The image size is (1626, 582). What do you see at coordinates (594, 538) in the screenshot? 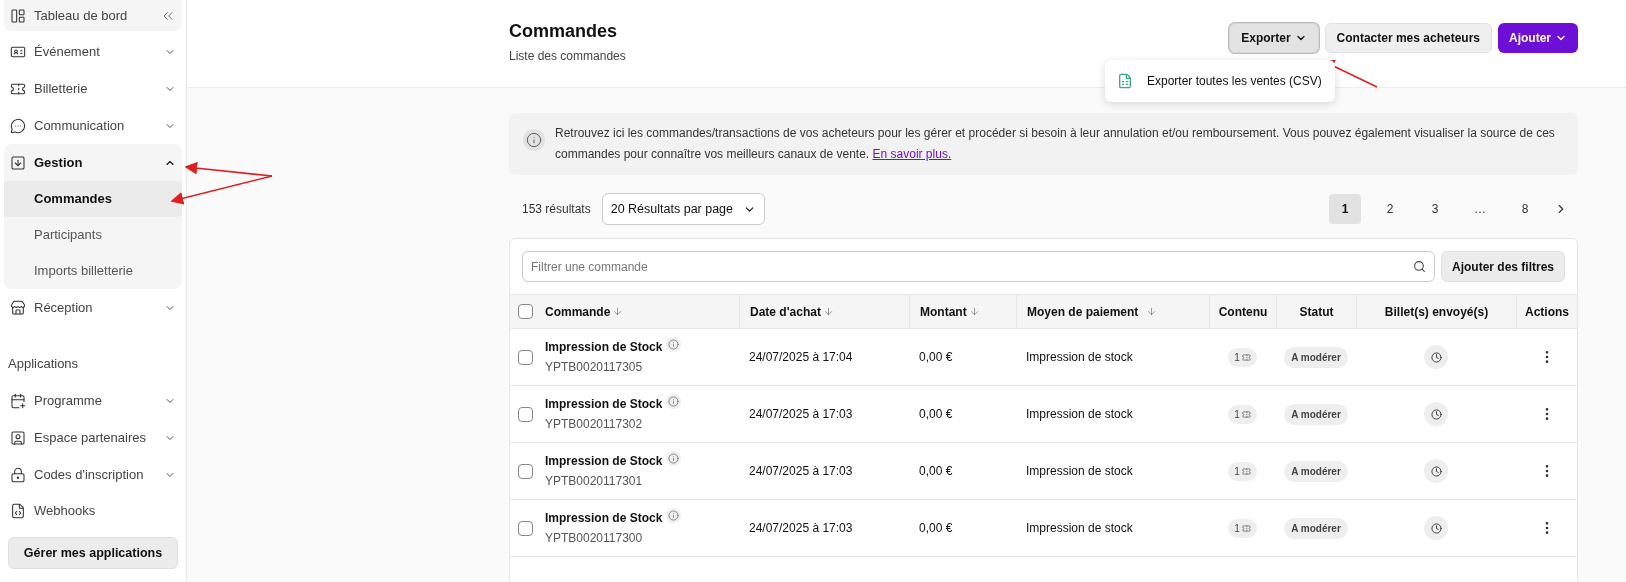
I see `order-code: YPTB0020117300` at bounding box center [594, 538].